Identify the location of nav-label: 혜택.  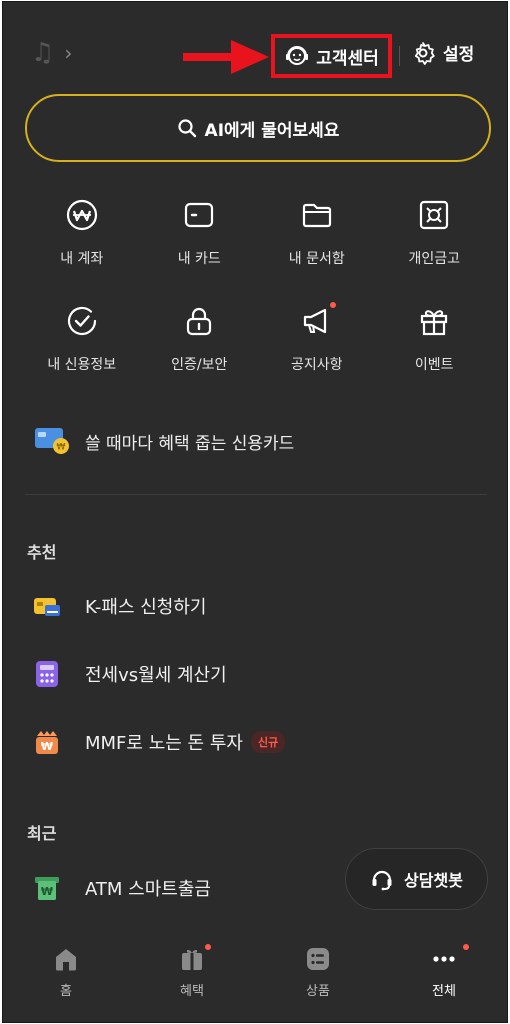
(192, 991).